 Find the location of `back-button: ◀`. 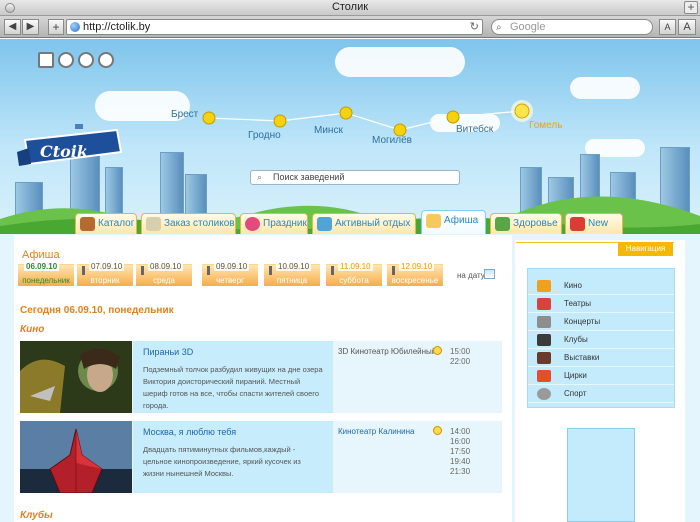

back-button: ◀ is located at coordinates (12, 27).